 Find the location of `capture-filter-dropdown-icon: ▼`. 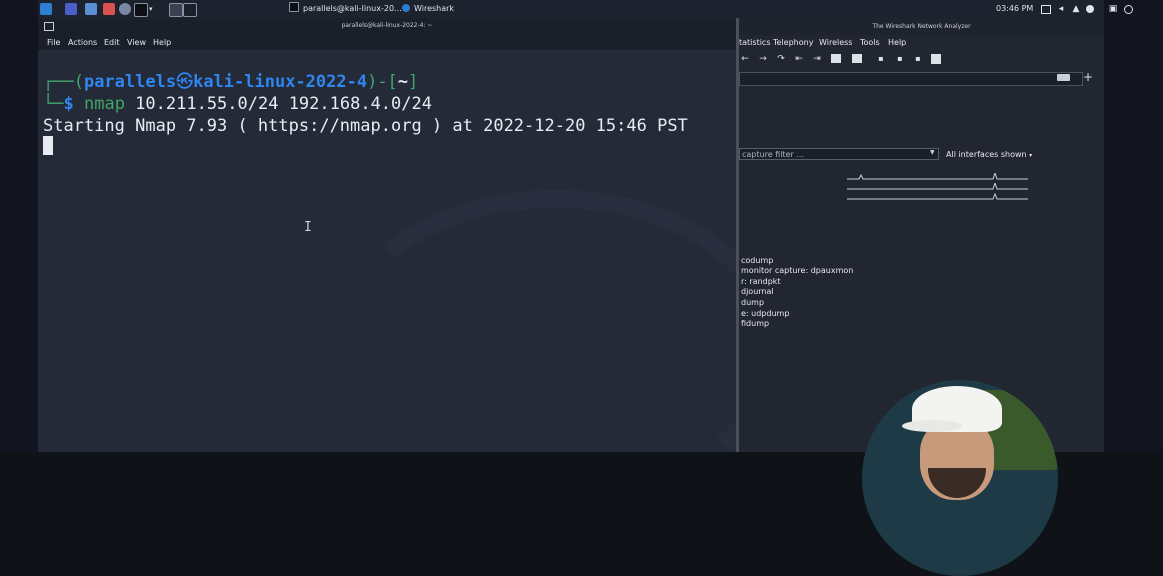

capture-filter-dropdown-icon: ▼ is located at coordinates (932, 152).